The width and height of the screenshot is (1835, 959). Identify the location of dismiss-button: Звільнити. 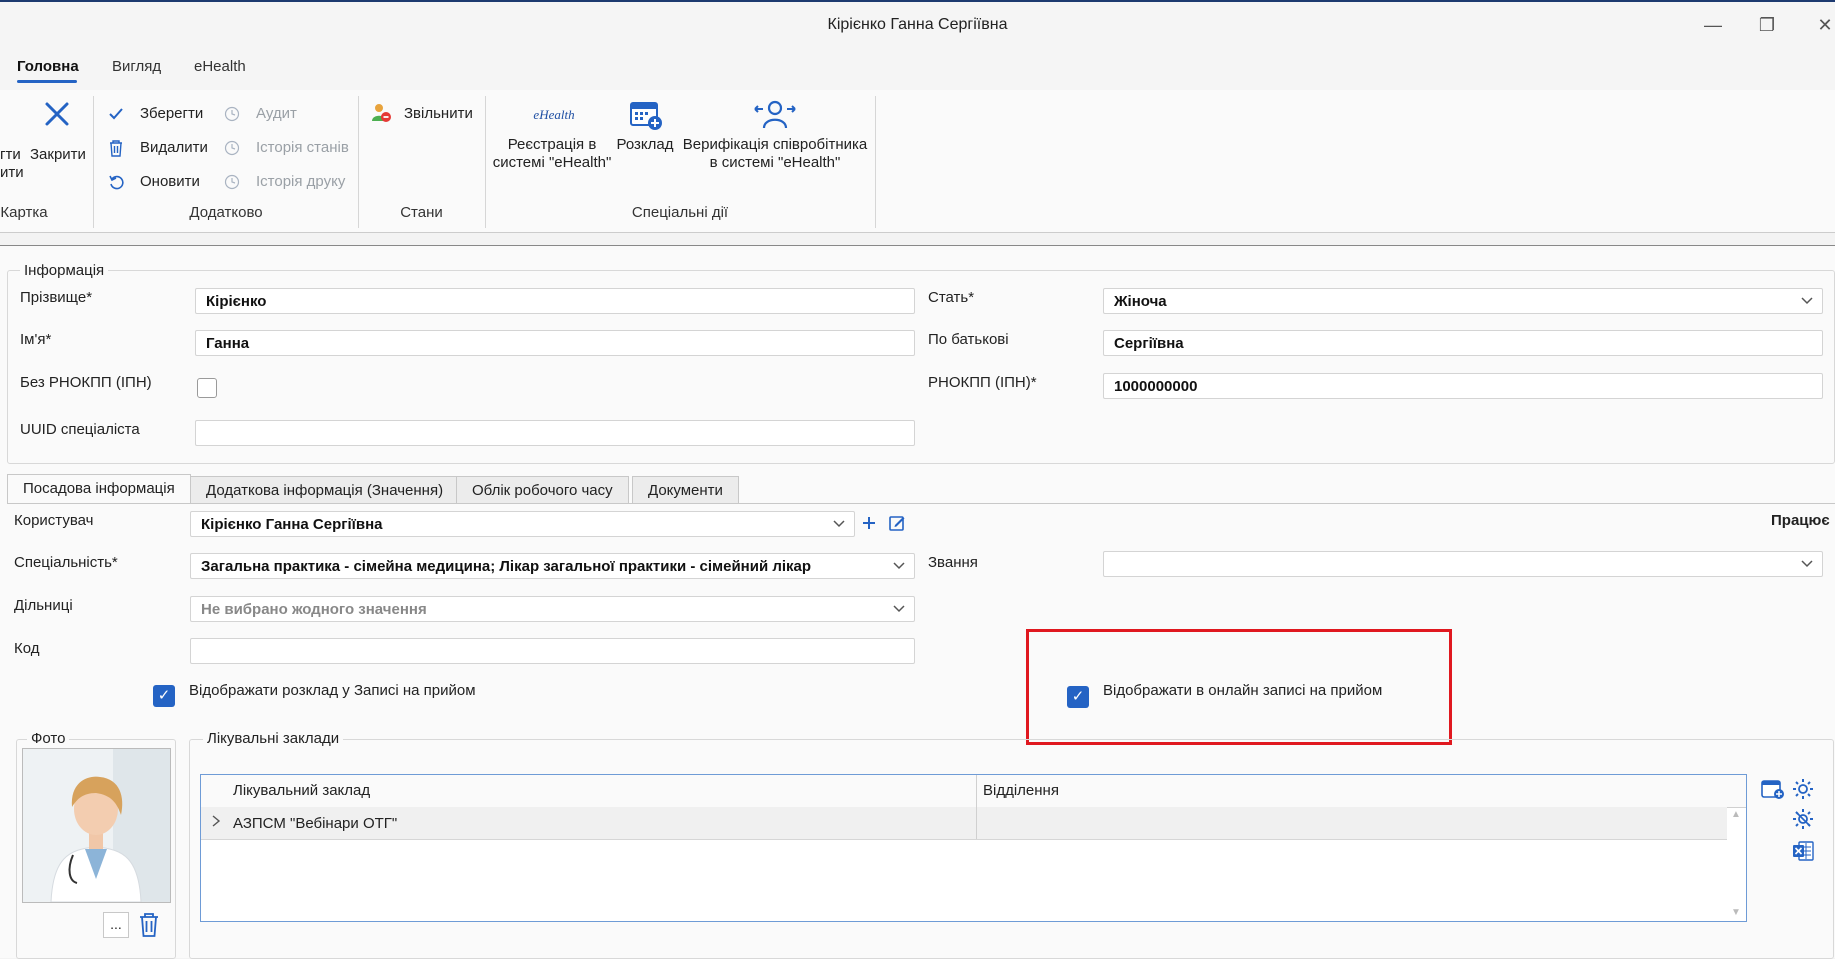
(425, 115).